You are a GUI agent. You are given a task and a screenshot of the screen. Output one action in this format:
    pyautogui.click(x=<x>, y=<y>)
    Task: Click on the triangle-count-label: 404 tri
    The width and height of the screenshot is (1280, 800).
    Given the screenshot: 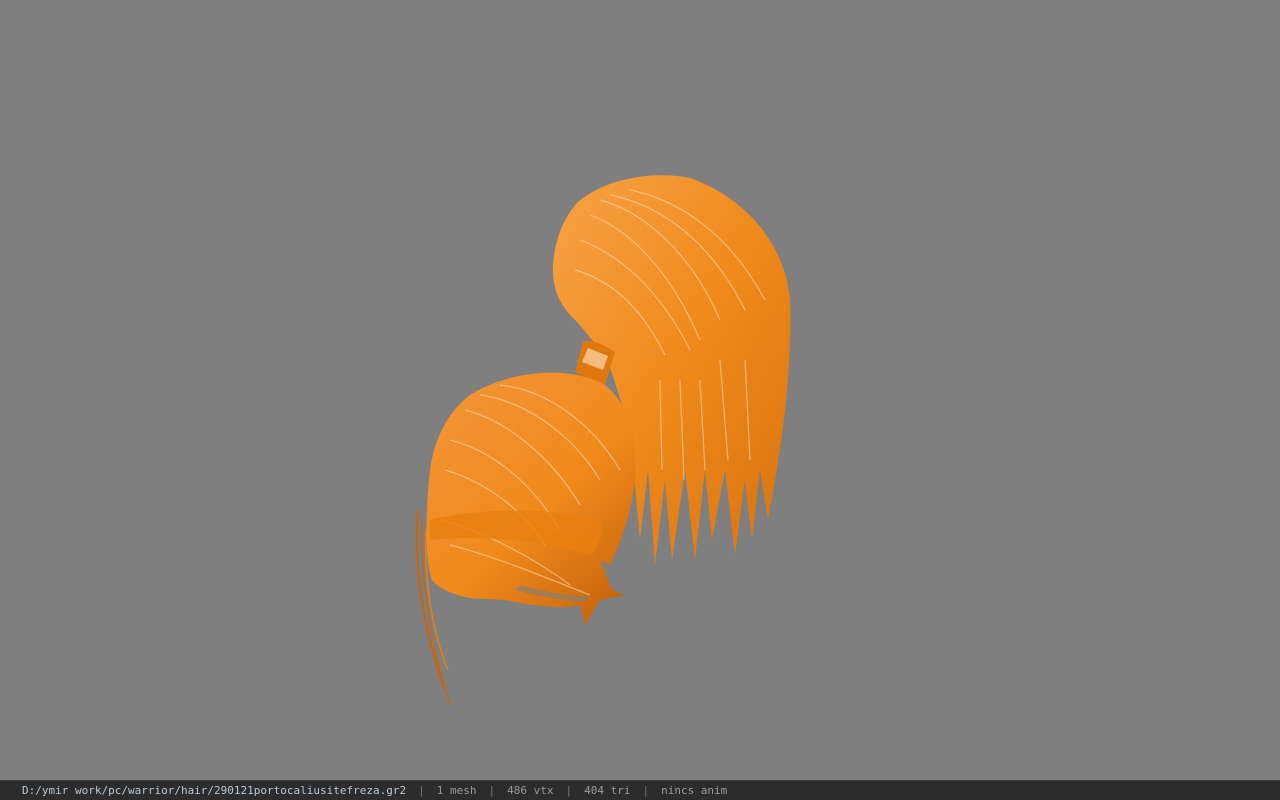 What is the action you would take?
    pyautogui.click(x=607, y=790)
    